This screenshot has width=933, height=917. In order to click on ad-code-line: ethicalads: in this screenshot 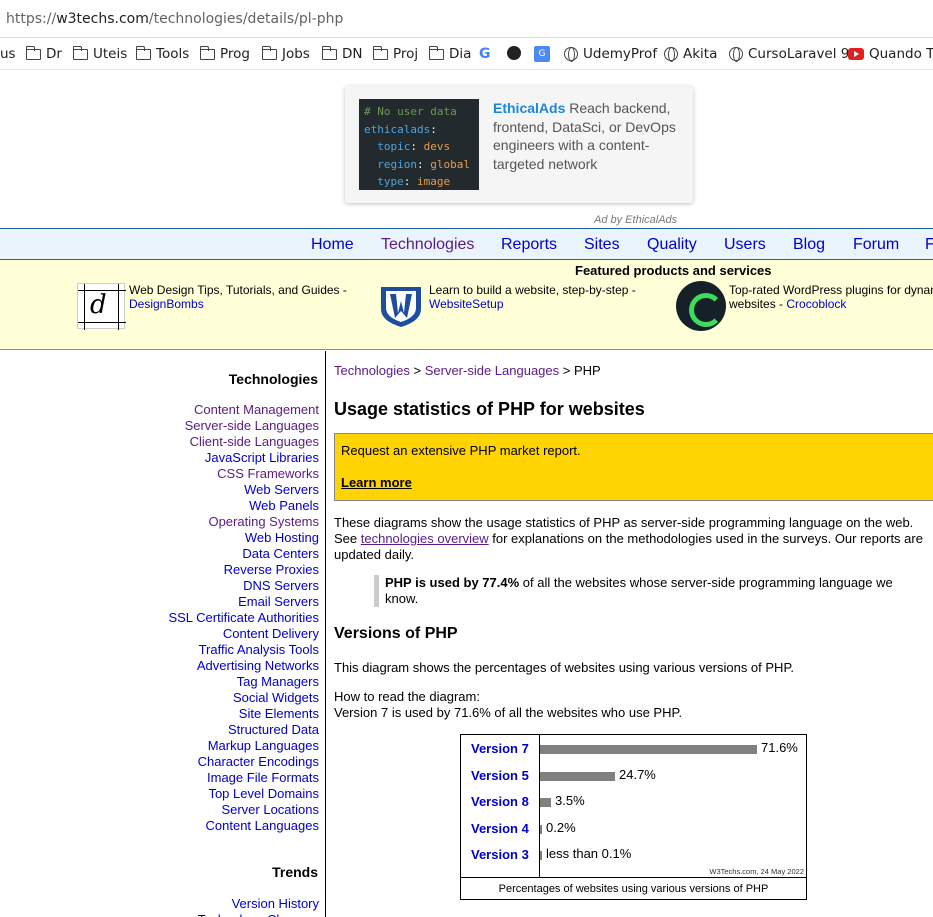, I will do `click(400, 129)`.